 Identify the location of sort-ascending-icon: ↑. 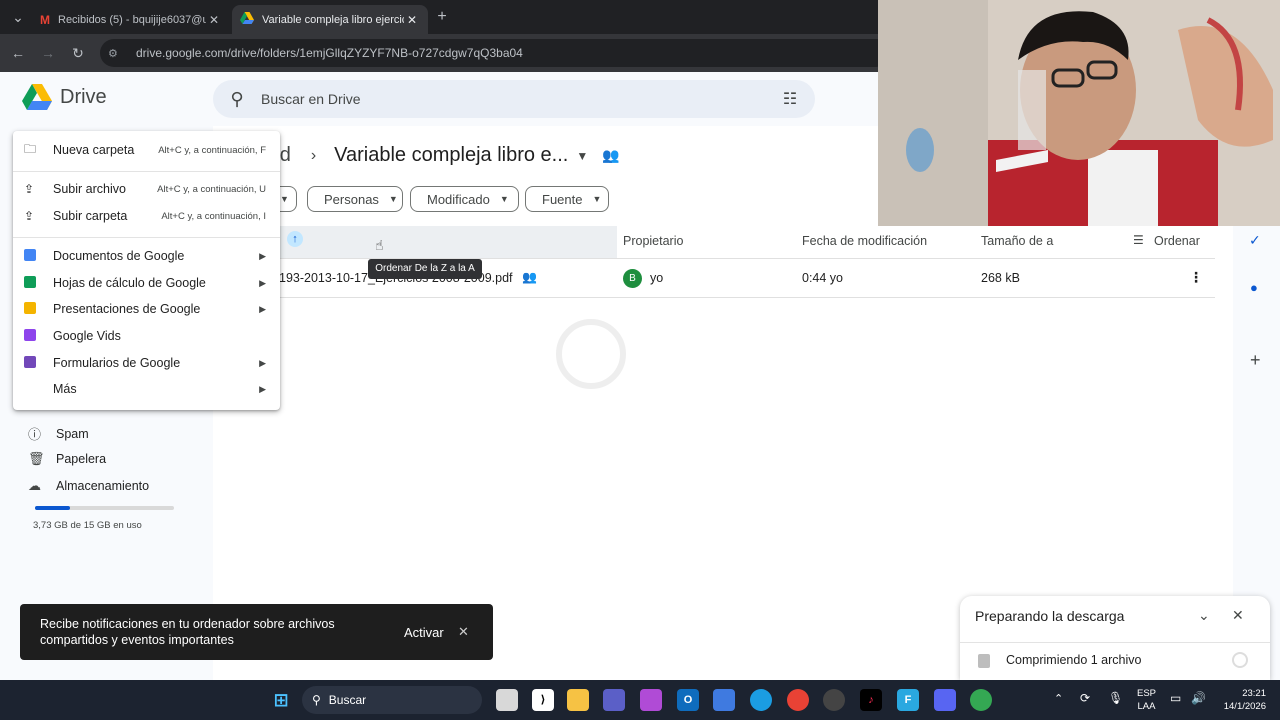
(295, 239).